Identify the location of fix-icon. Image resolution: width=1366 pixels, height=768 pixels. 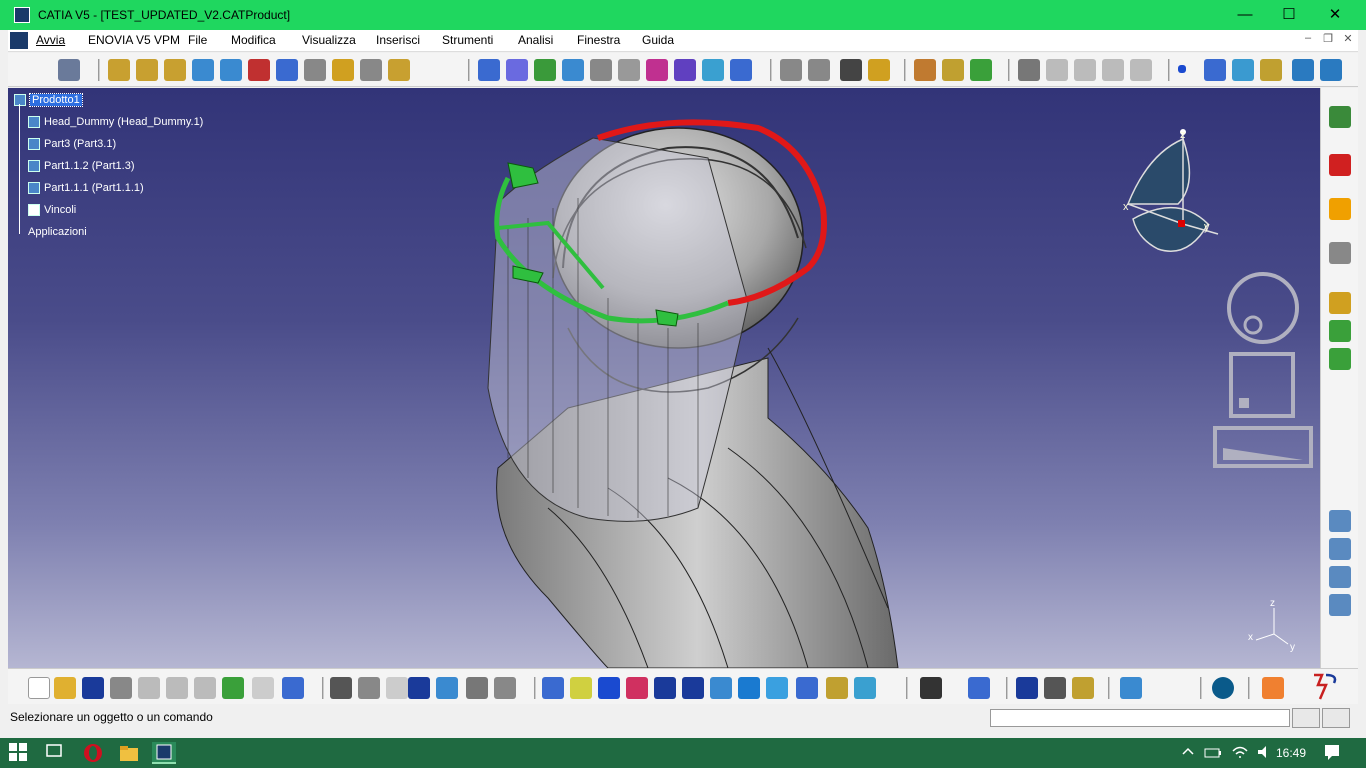
(741, 70).